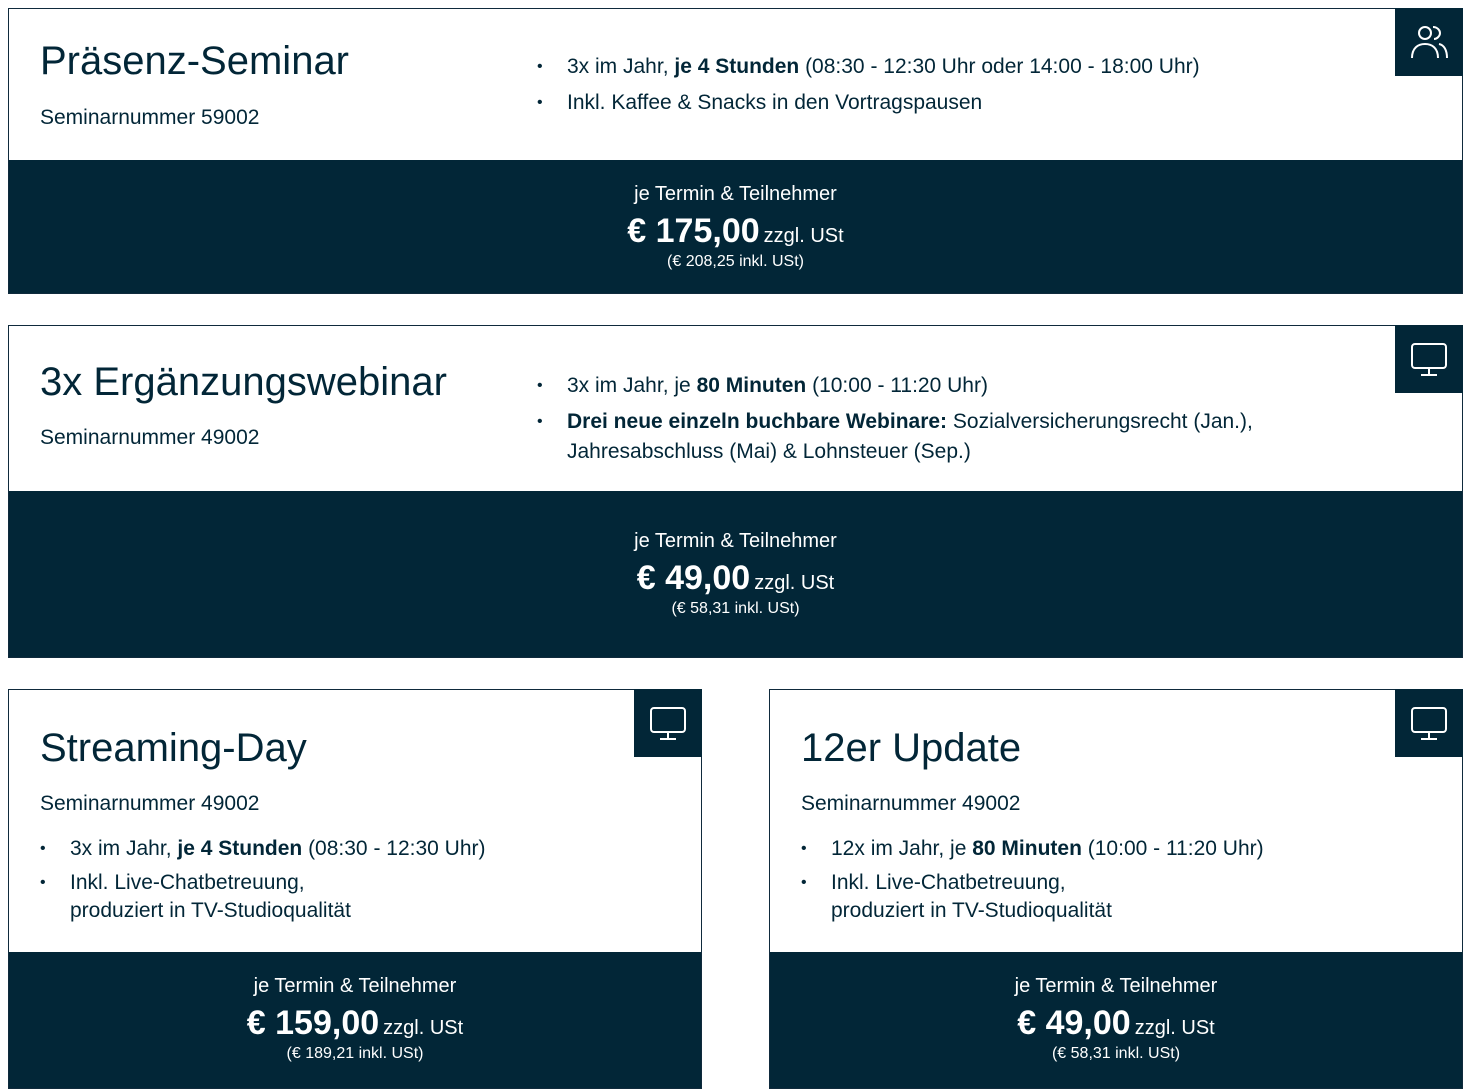  I want to click on card-title: Streaming-Day, so click(173, 748).